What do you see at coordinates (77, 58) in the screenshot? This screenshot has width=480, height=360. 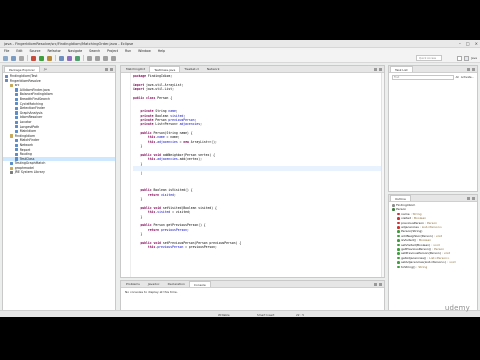 I see `new-class-icon` at bounding box center [77, 58].